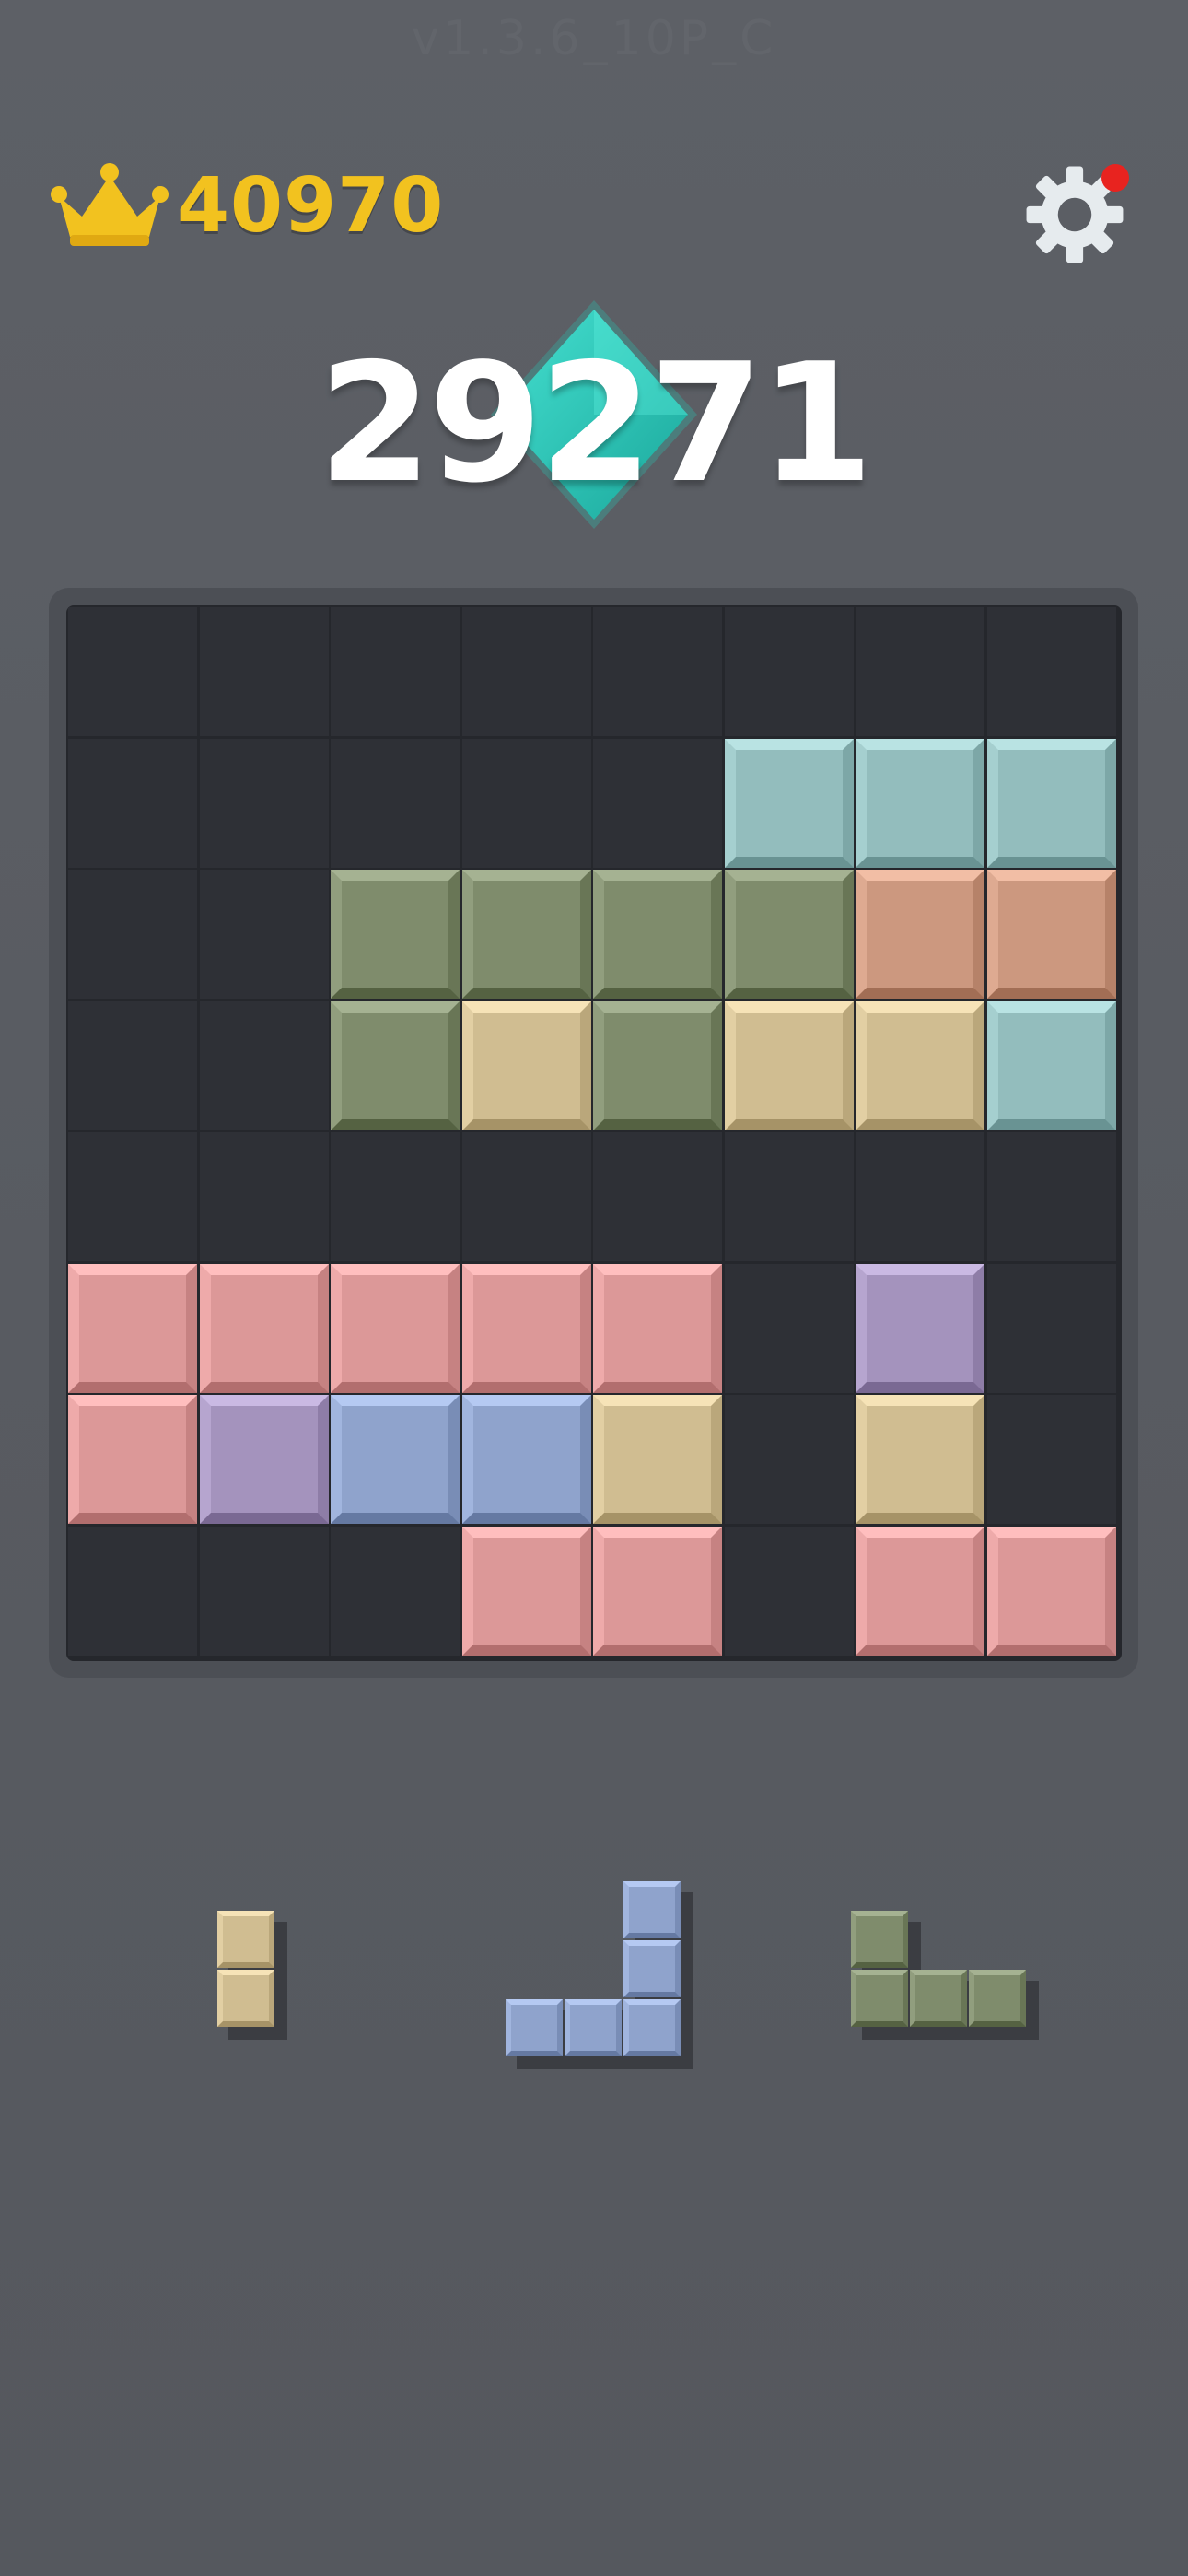 The height and width of the screenshot is (2576, 1188). I want to click on crown-icon, so click(110, 204).